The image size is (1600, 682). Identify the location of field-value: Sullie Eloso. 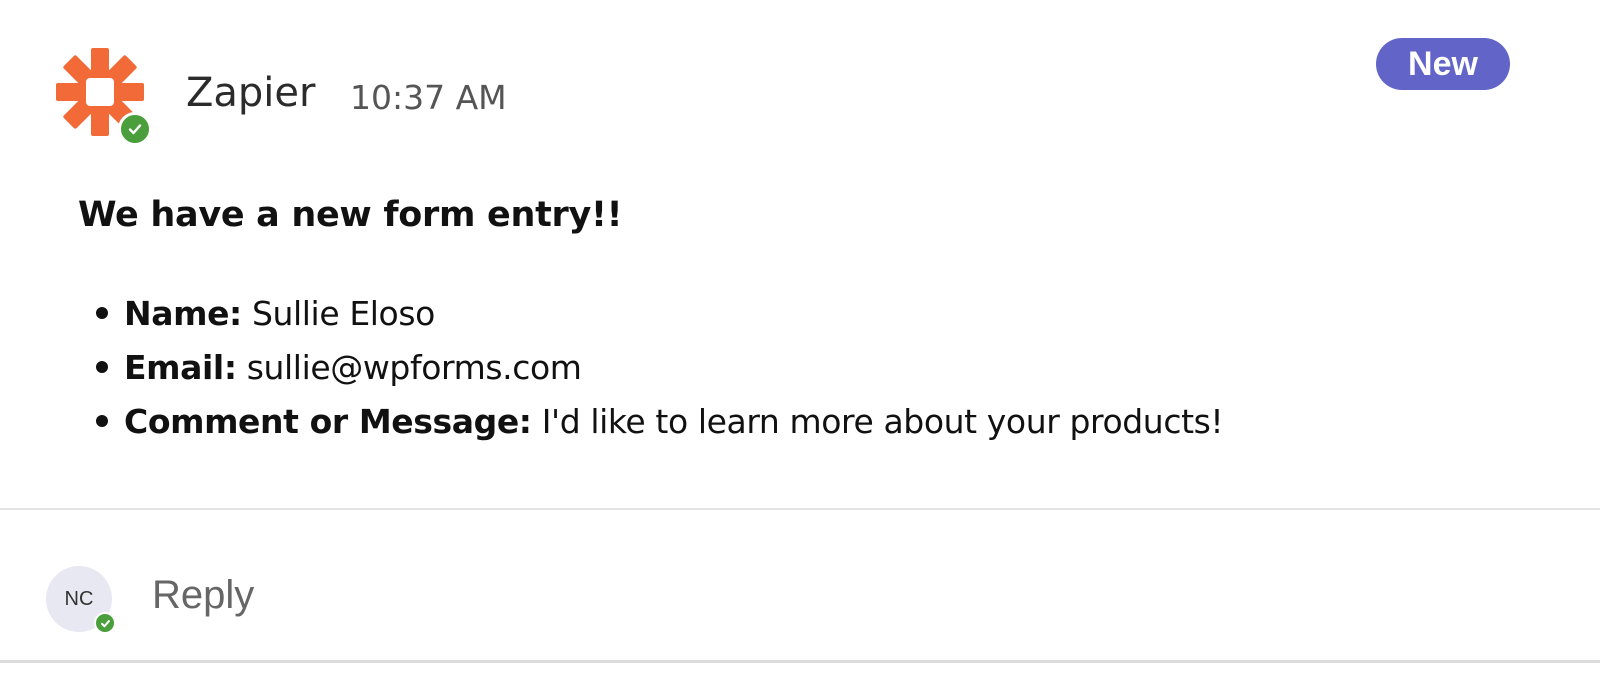
(343, 313).